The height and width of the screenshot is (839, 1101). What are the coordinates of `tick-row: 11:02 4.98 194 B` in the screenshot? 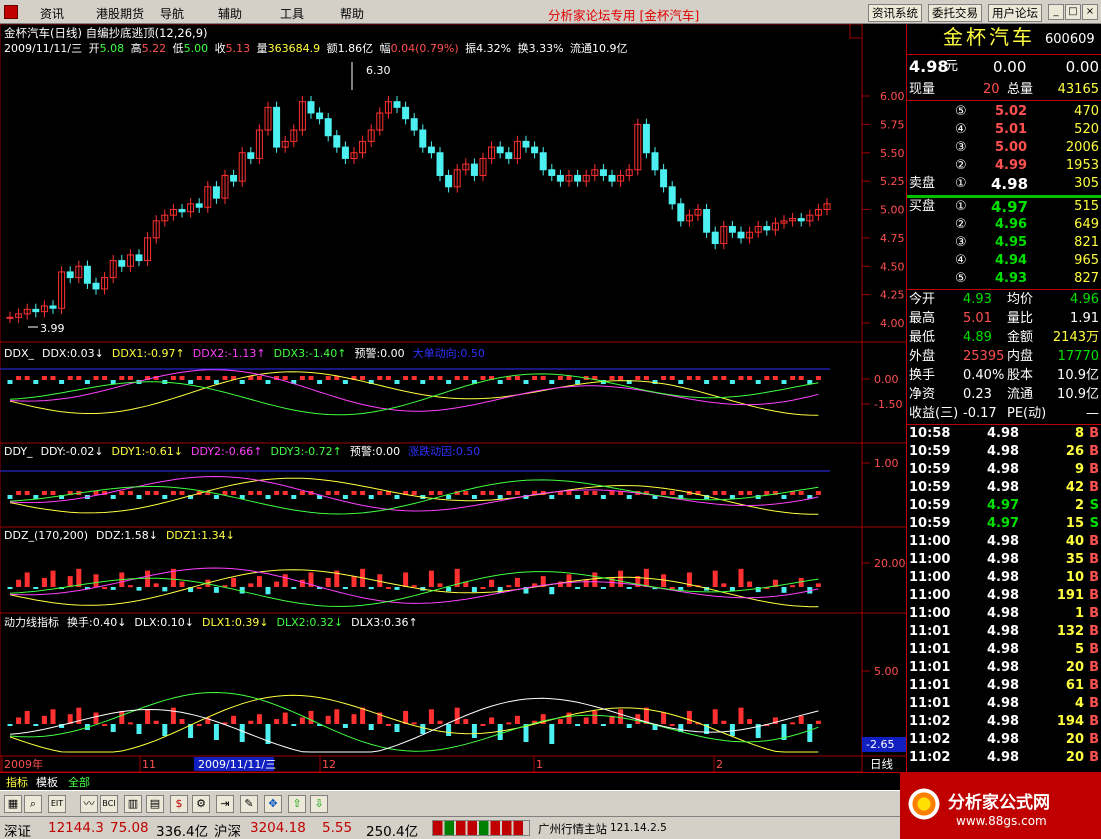 It's located at (1004, 722).